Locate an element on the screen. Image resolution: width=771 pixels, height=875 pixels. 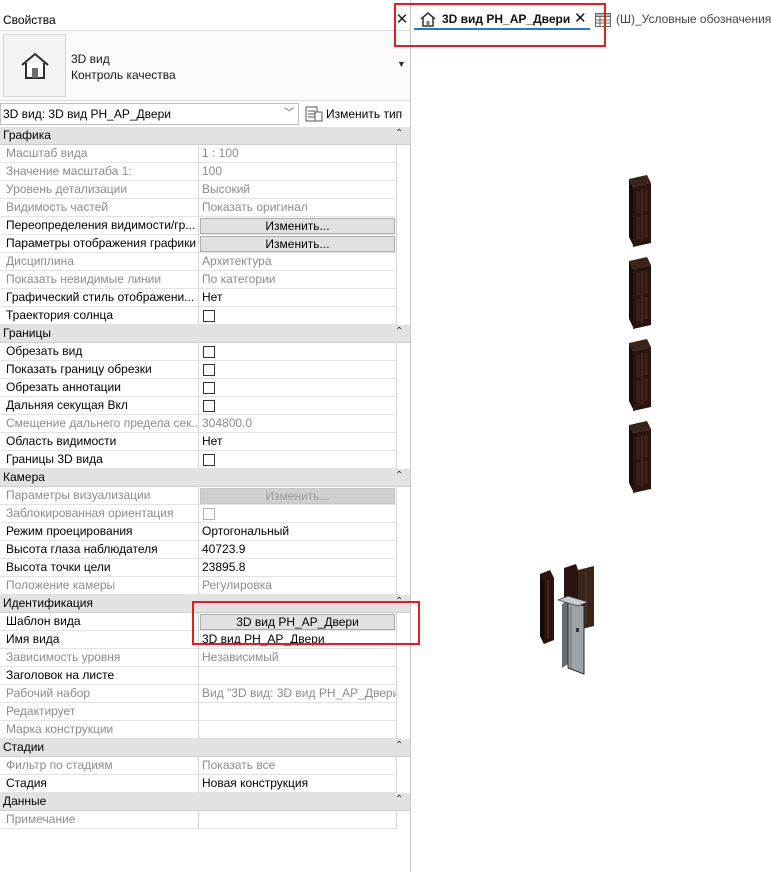
instance-dropdown: 3D вид: 3D вид РН_АР_Двери ﹀ is located at coordinates (149, 114).